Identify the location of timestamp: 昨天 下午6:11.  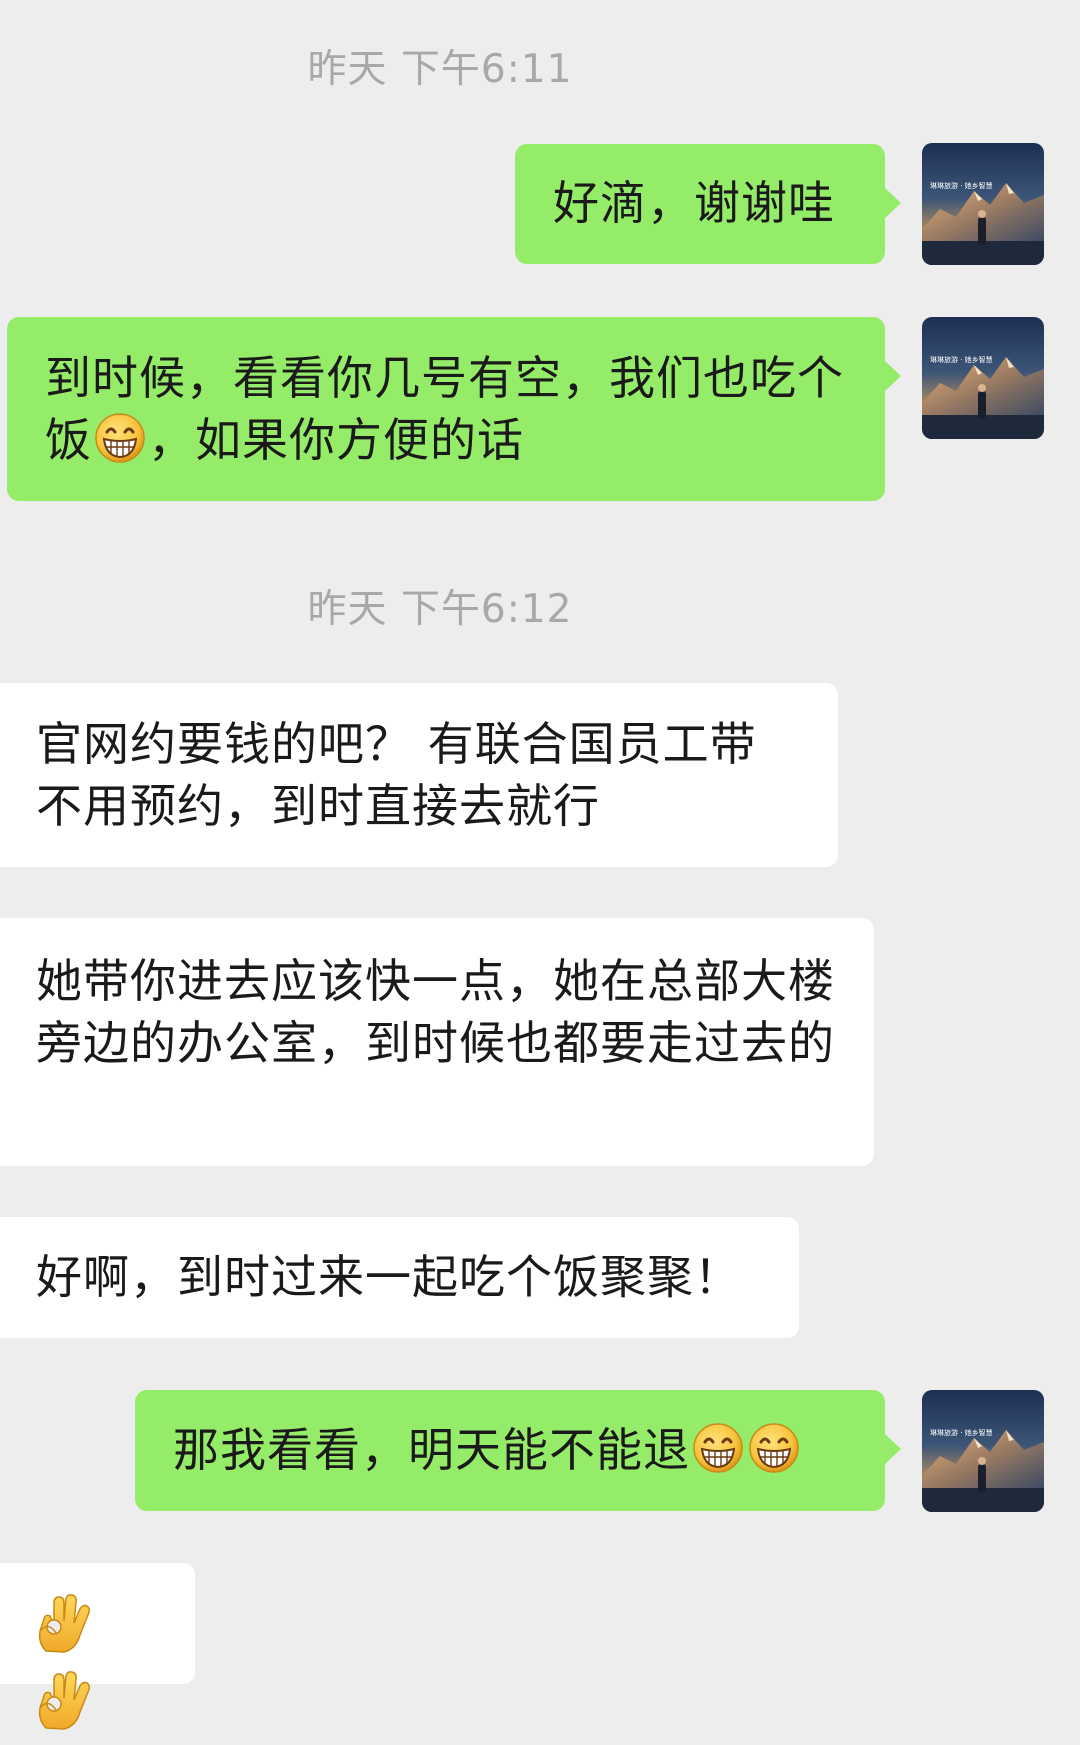
(440, 69).